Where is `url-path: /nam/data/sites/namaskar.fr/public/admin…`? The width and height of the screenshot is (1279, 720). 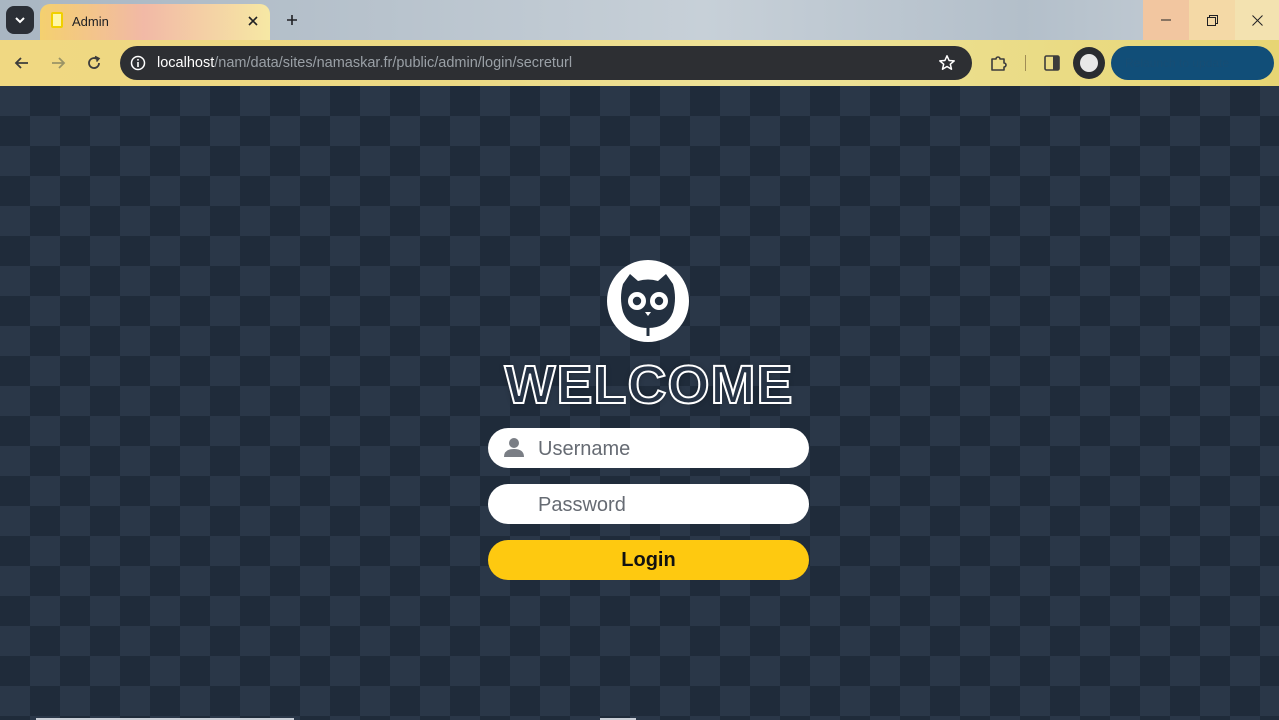
url-path: /nam/data/sites/namaskar.fr/public/admin… is located at coordinates (393, 63).